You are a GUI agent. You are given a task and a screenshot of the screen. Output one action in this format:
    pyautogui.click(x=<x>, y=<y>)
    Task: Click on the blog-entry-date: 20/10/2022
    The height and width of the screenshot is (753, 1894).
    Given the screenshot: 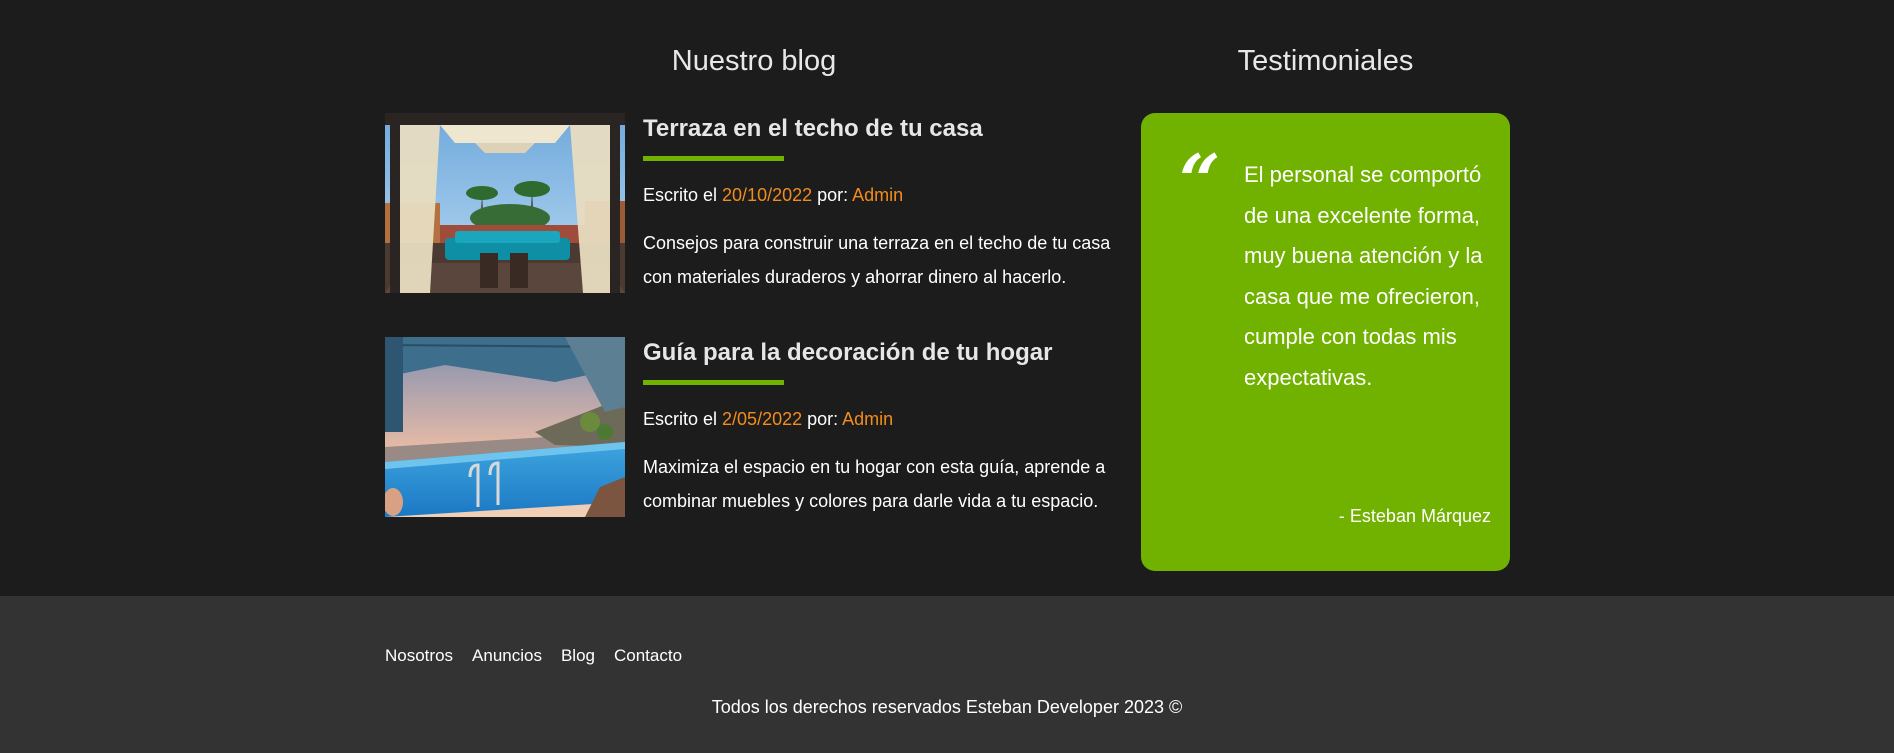 What is the action you would take?
    pyautogui.click(x=767, y=195)
    